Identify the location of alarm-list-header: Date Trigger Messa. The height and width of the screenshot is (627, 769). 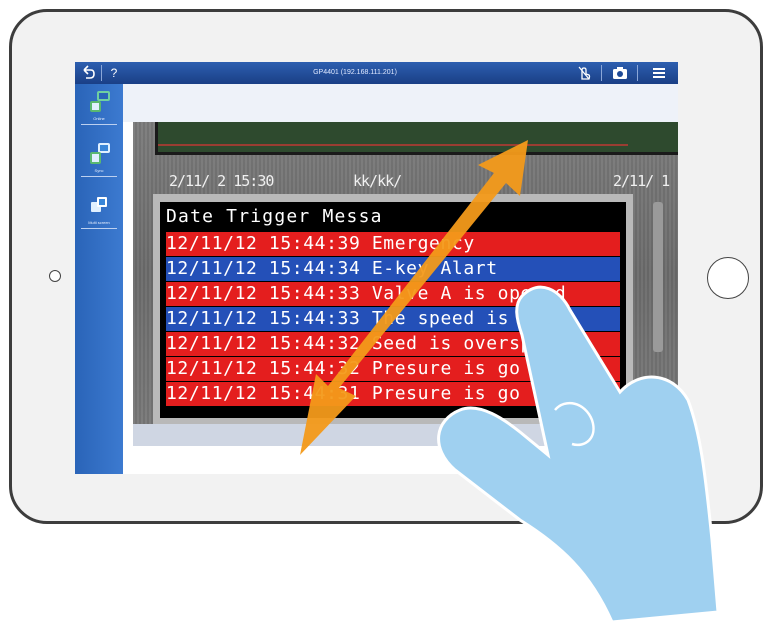
(274, 216).